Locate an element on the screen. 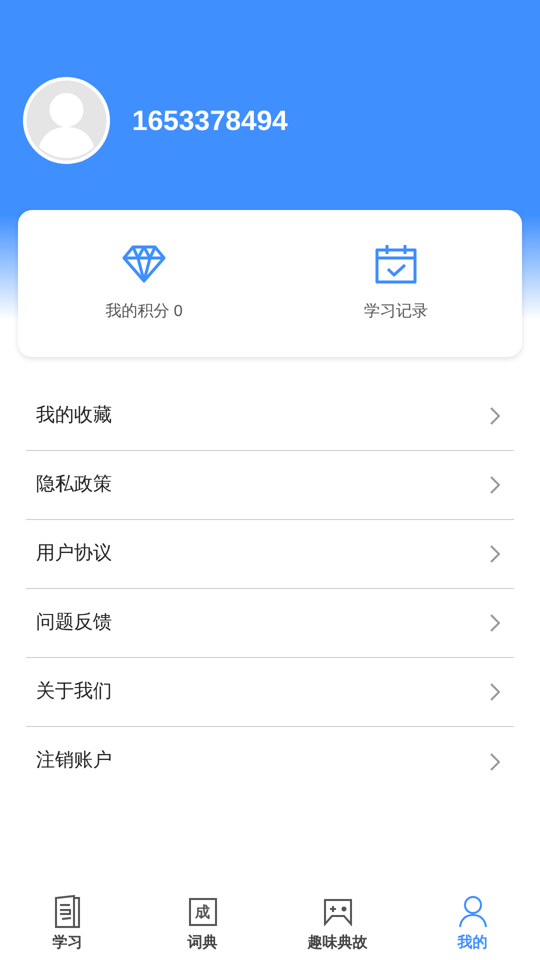  points-button: 我的积分 0 is located at coordinates (144, 283).